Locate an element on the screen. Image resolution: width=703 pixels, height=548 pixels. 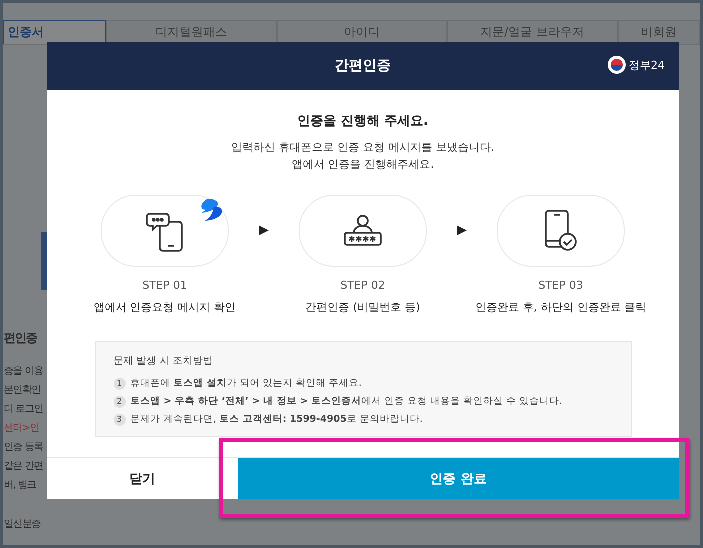
tab: 인증서 is located at coordinates (54, 32).